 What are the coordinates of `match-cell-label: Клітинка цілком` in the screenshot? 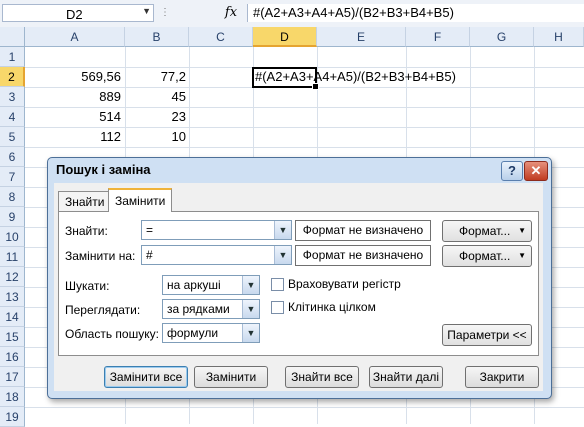 It's located at (332, 307).